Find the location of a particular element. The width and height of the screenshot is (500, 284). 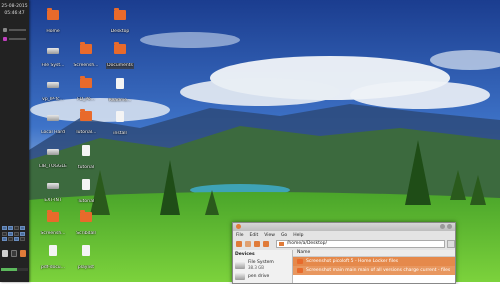

app-launcher-icon is located at coordinates (5, 39).